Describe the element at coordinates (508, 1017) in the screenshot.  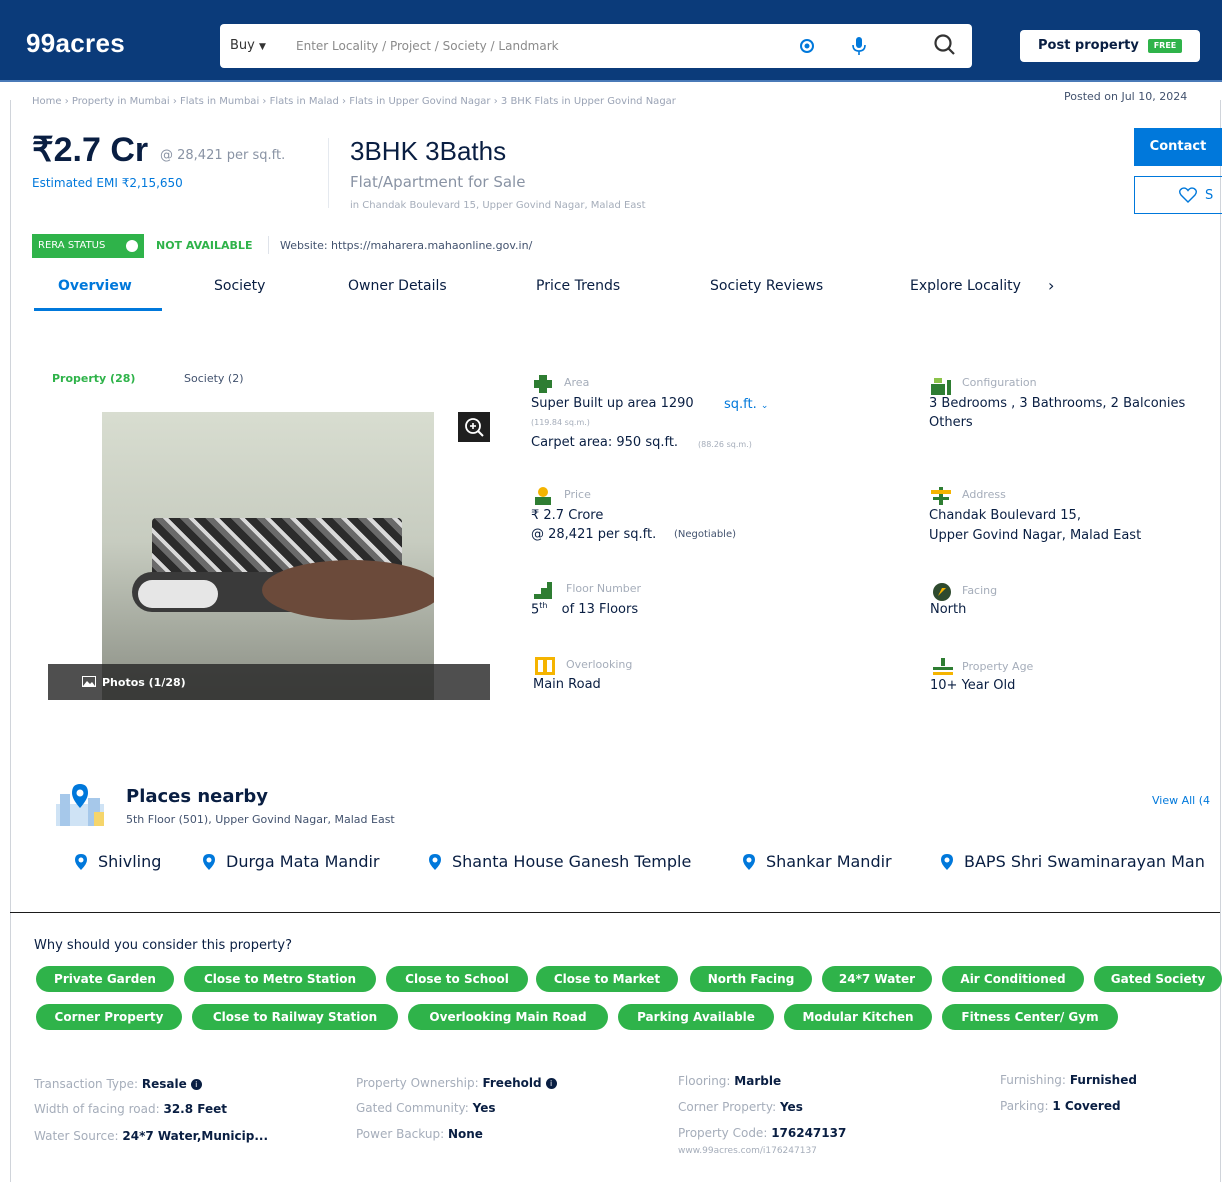
I see `feature-chip: Overlooking Main Road` at that location.